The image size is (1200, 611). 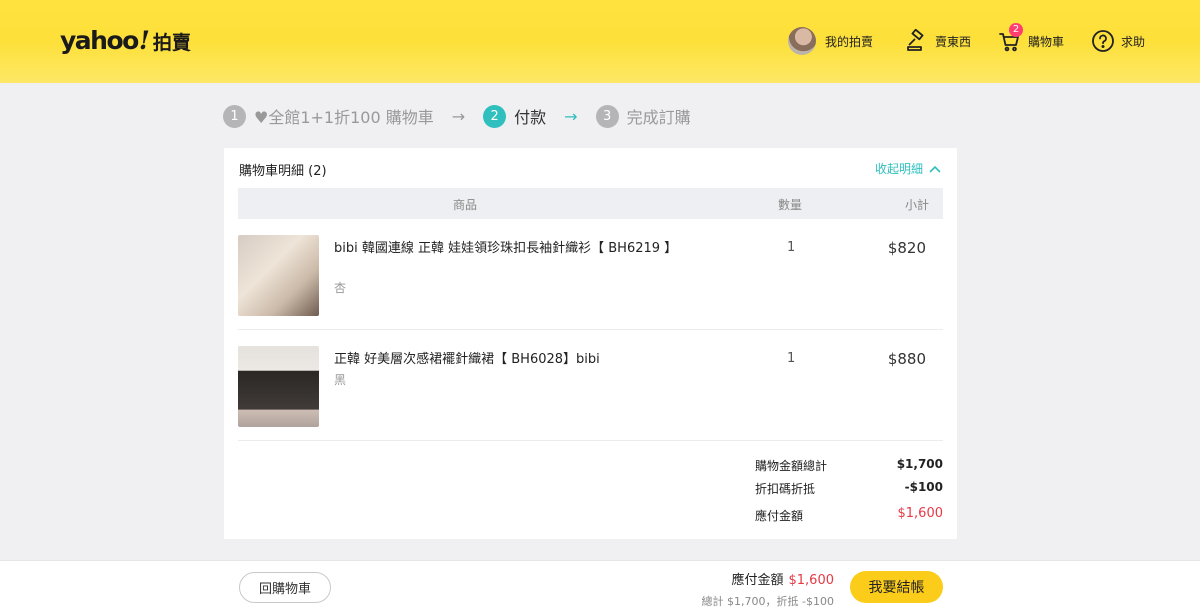 I want to click on nav-cart-label: 購物車, so click(x=1046, y=41).